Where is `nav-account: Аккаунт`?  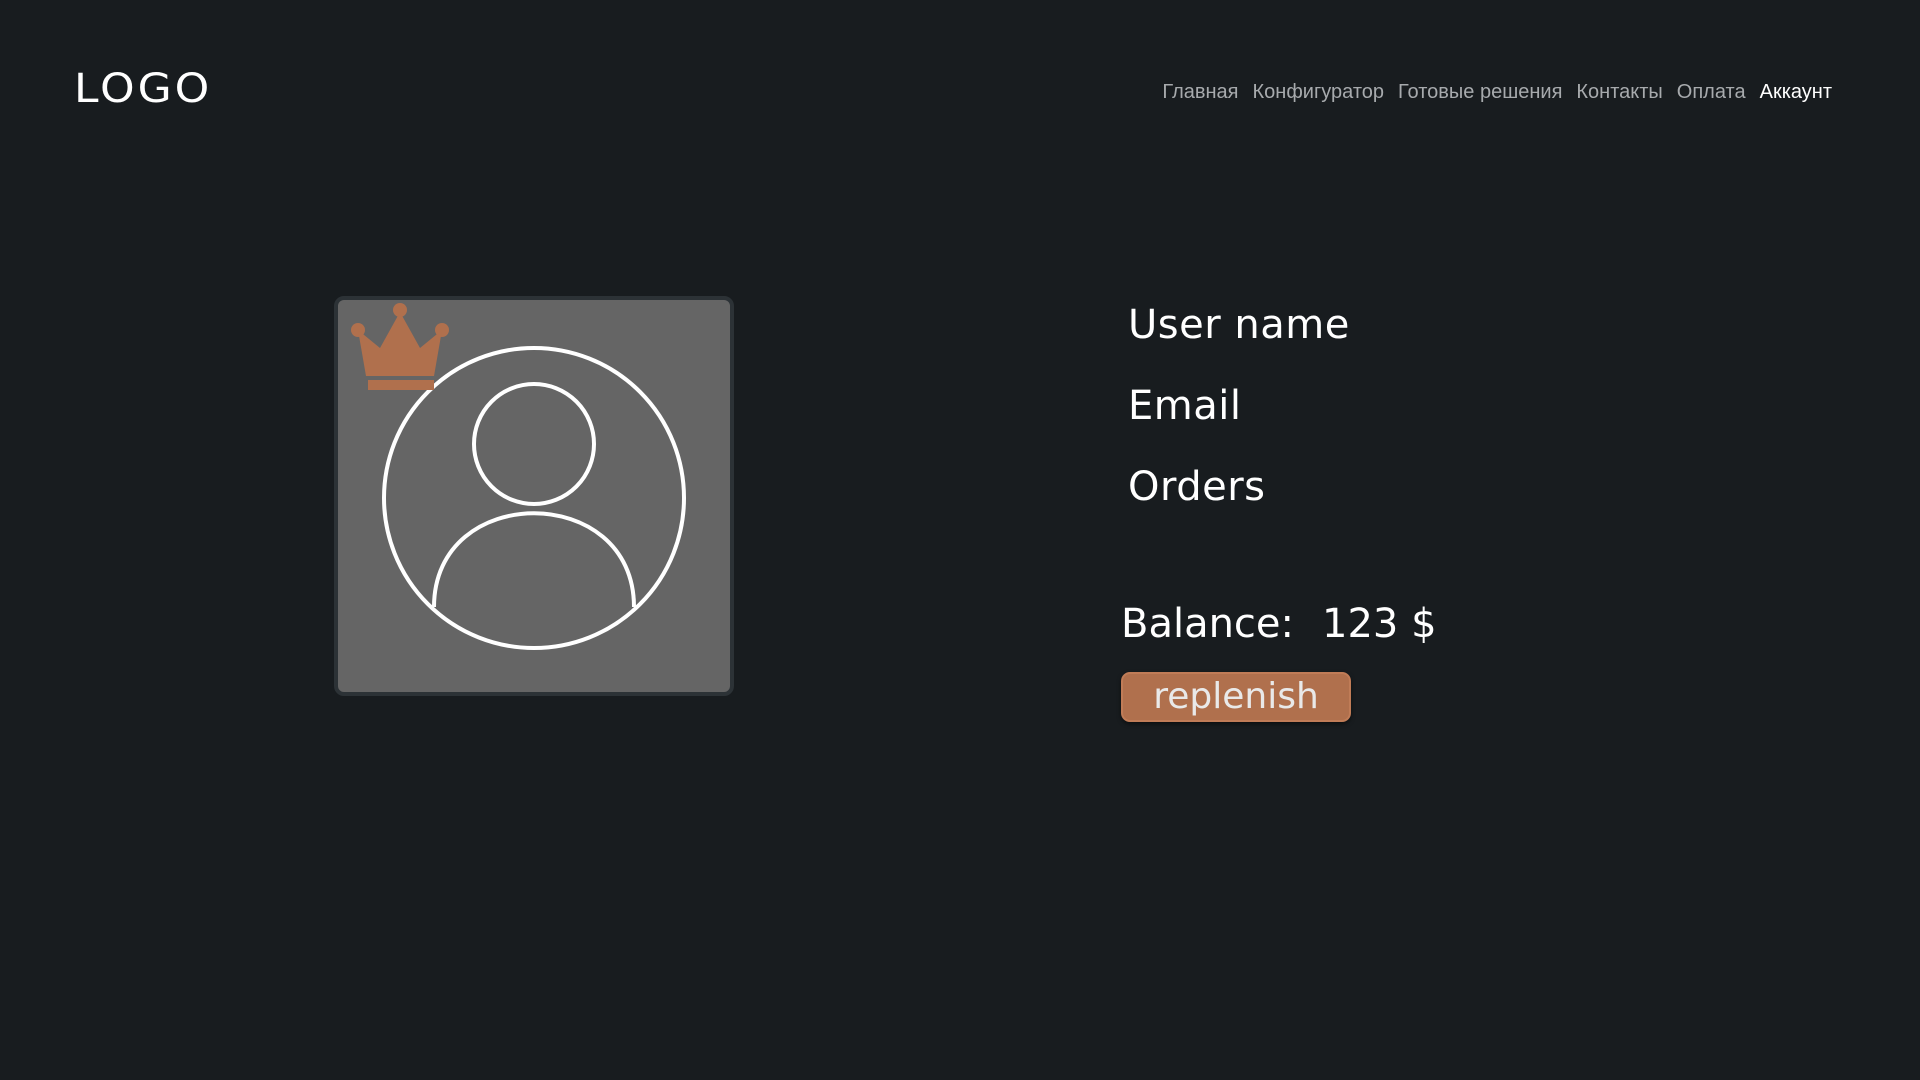
nav-account: Аккаунт is located at coordinates (1796, 92).